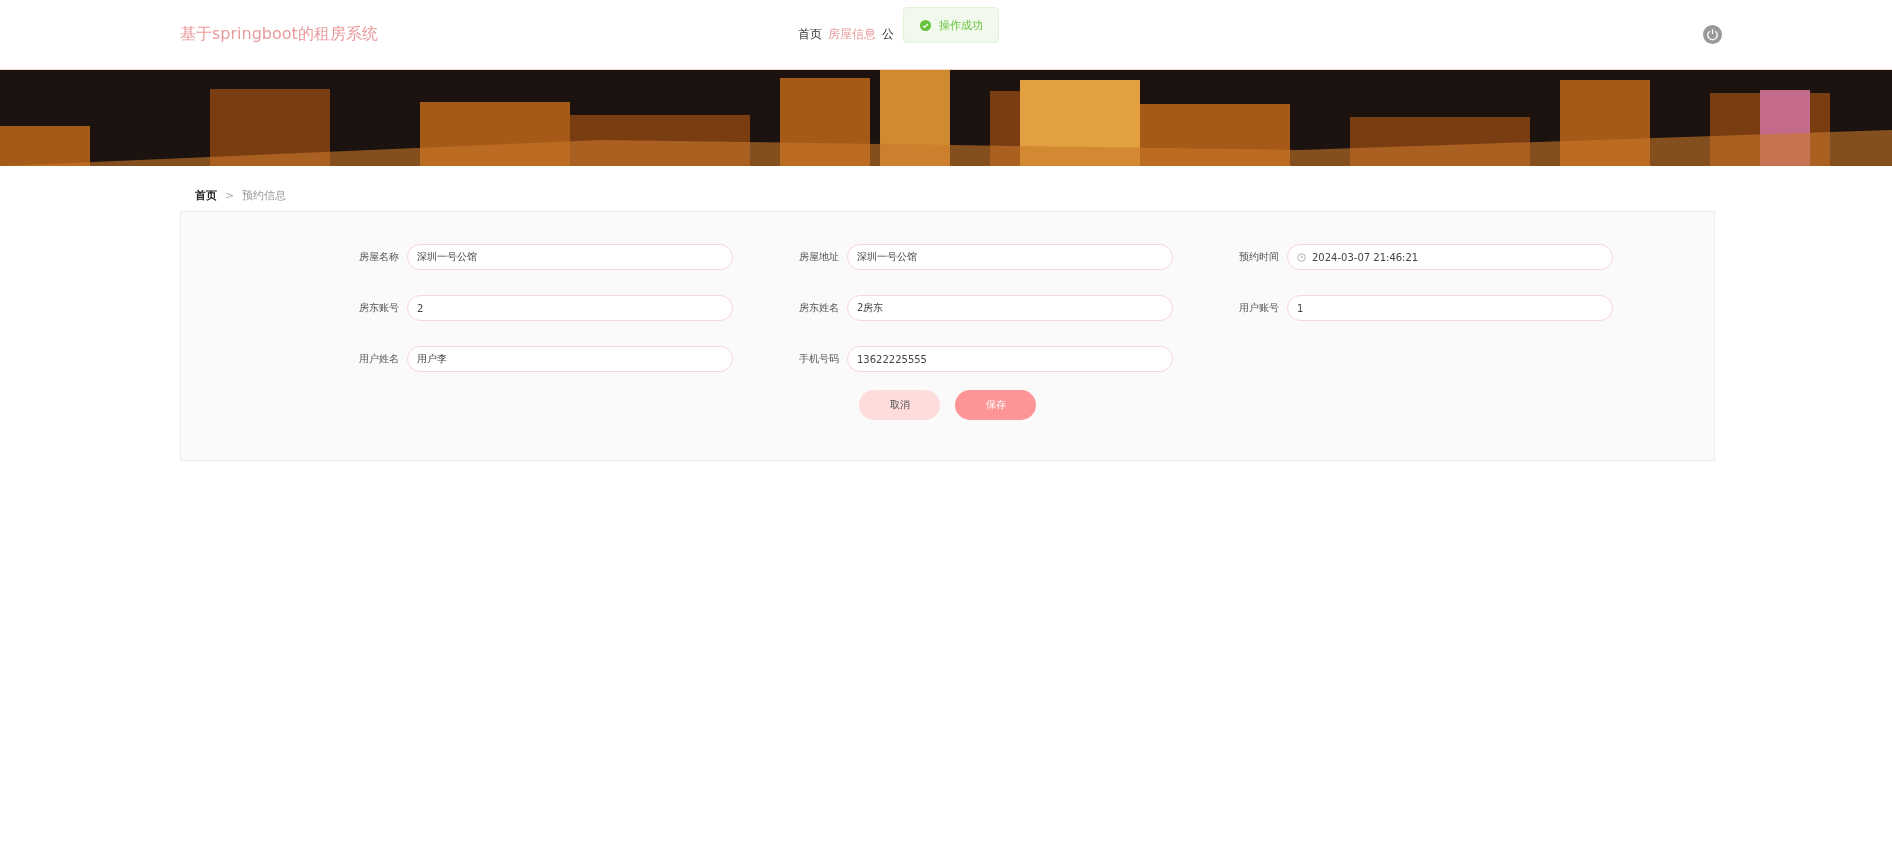 The image size is (1892, 857). I want to click on cancel-button: 取消, so click(899, 405).